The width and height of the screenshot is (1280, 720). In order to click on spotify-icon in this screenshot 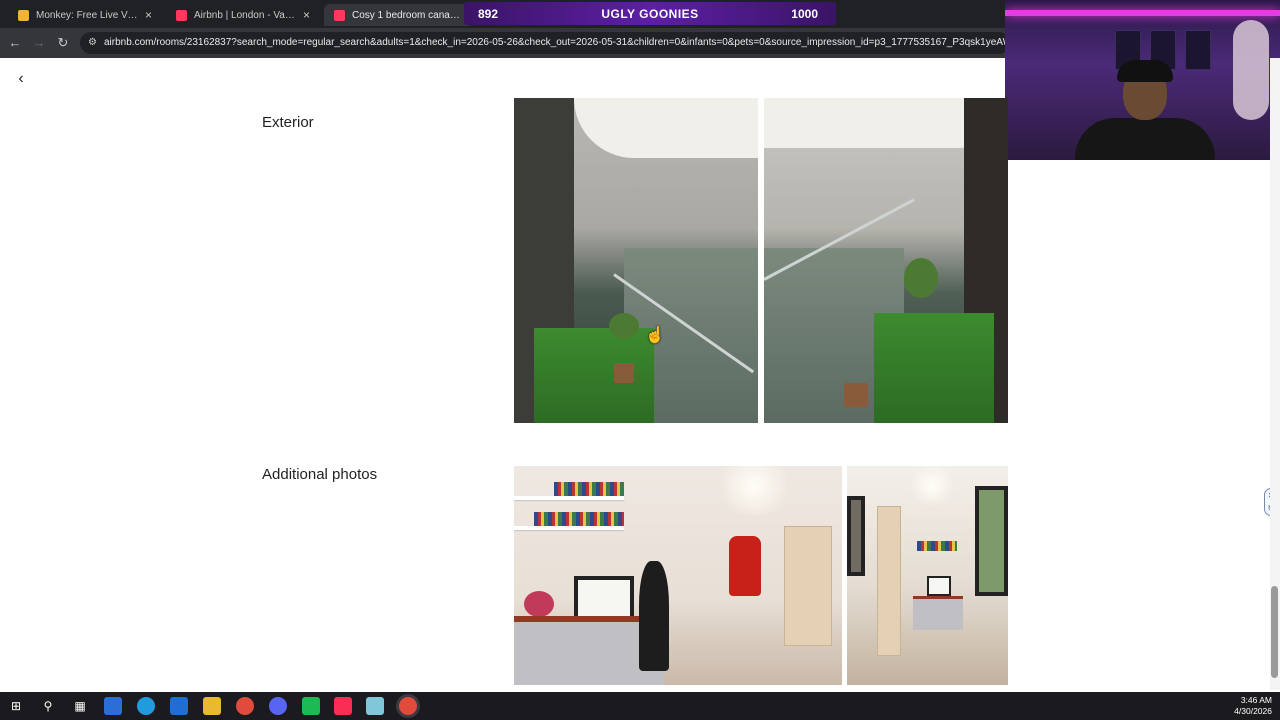, I will do `click(311, 706)`.